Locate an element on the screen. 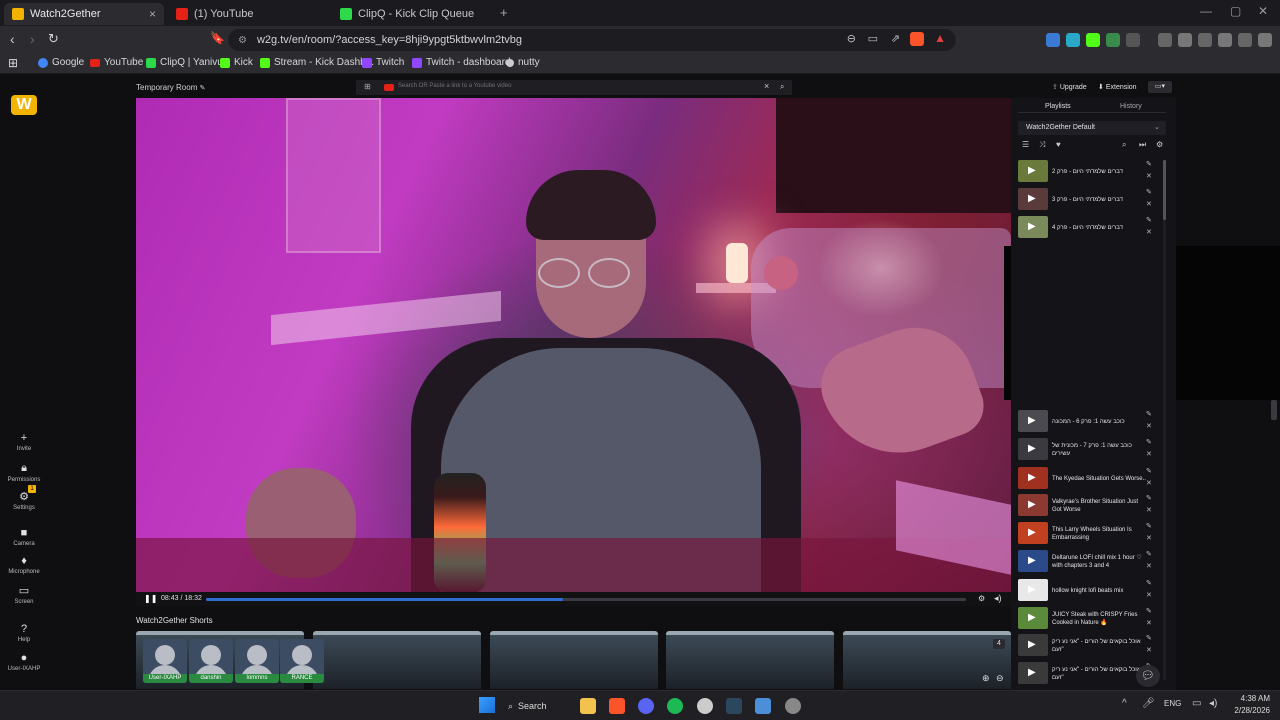  playlist-settings-icon: ⚙ is located at coordinates (1159, 144).